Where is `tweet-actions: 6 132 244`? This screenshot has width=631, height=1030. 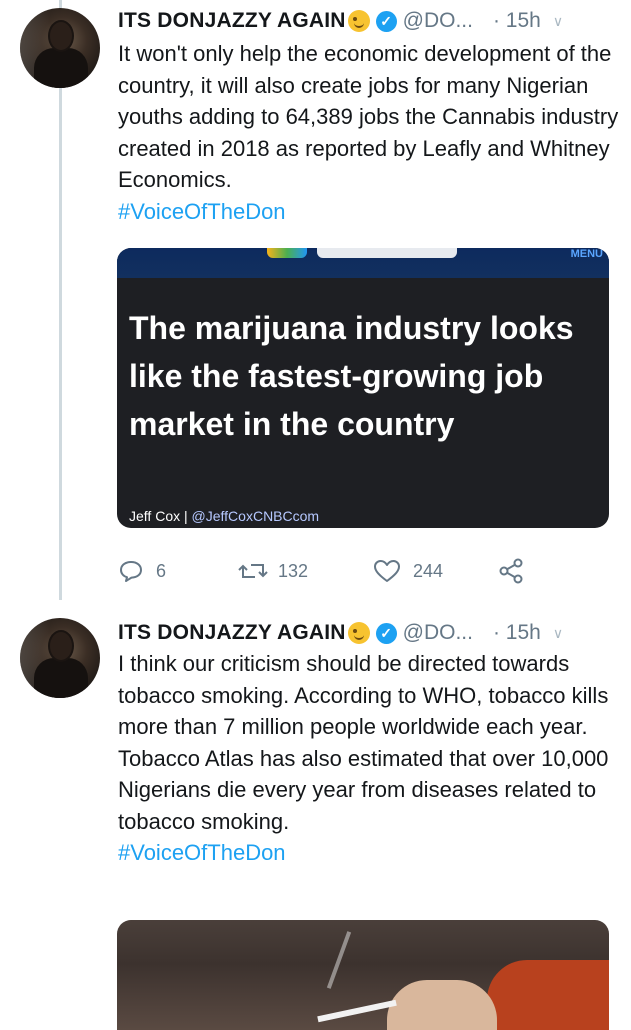 tweet-actions: 6 132 244 is located at coordinates (321, 571).